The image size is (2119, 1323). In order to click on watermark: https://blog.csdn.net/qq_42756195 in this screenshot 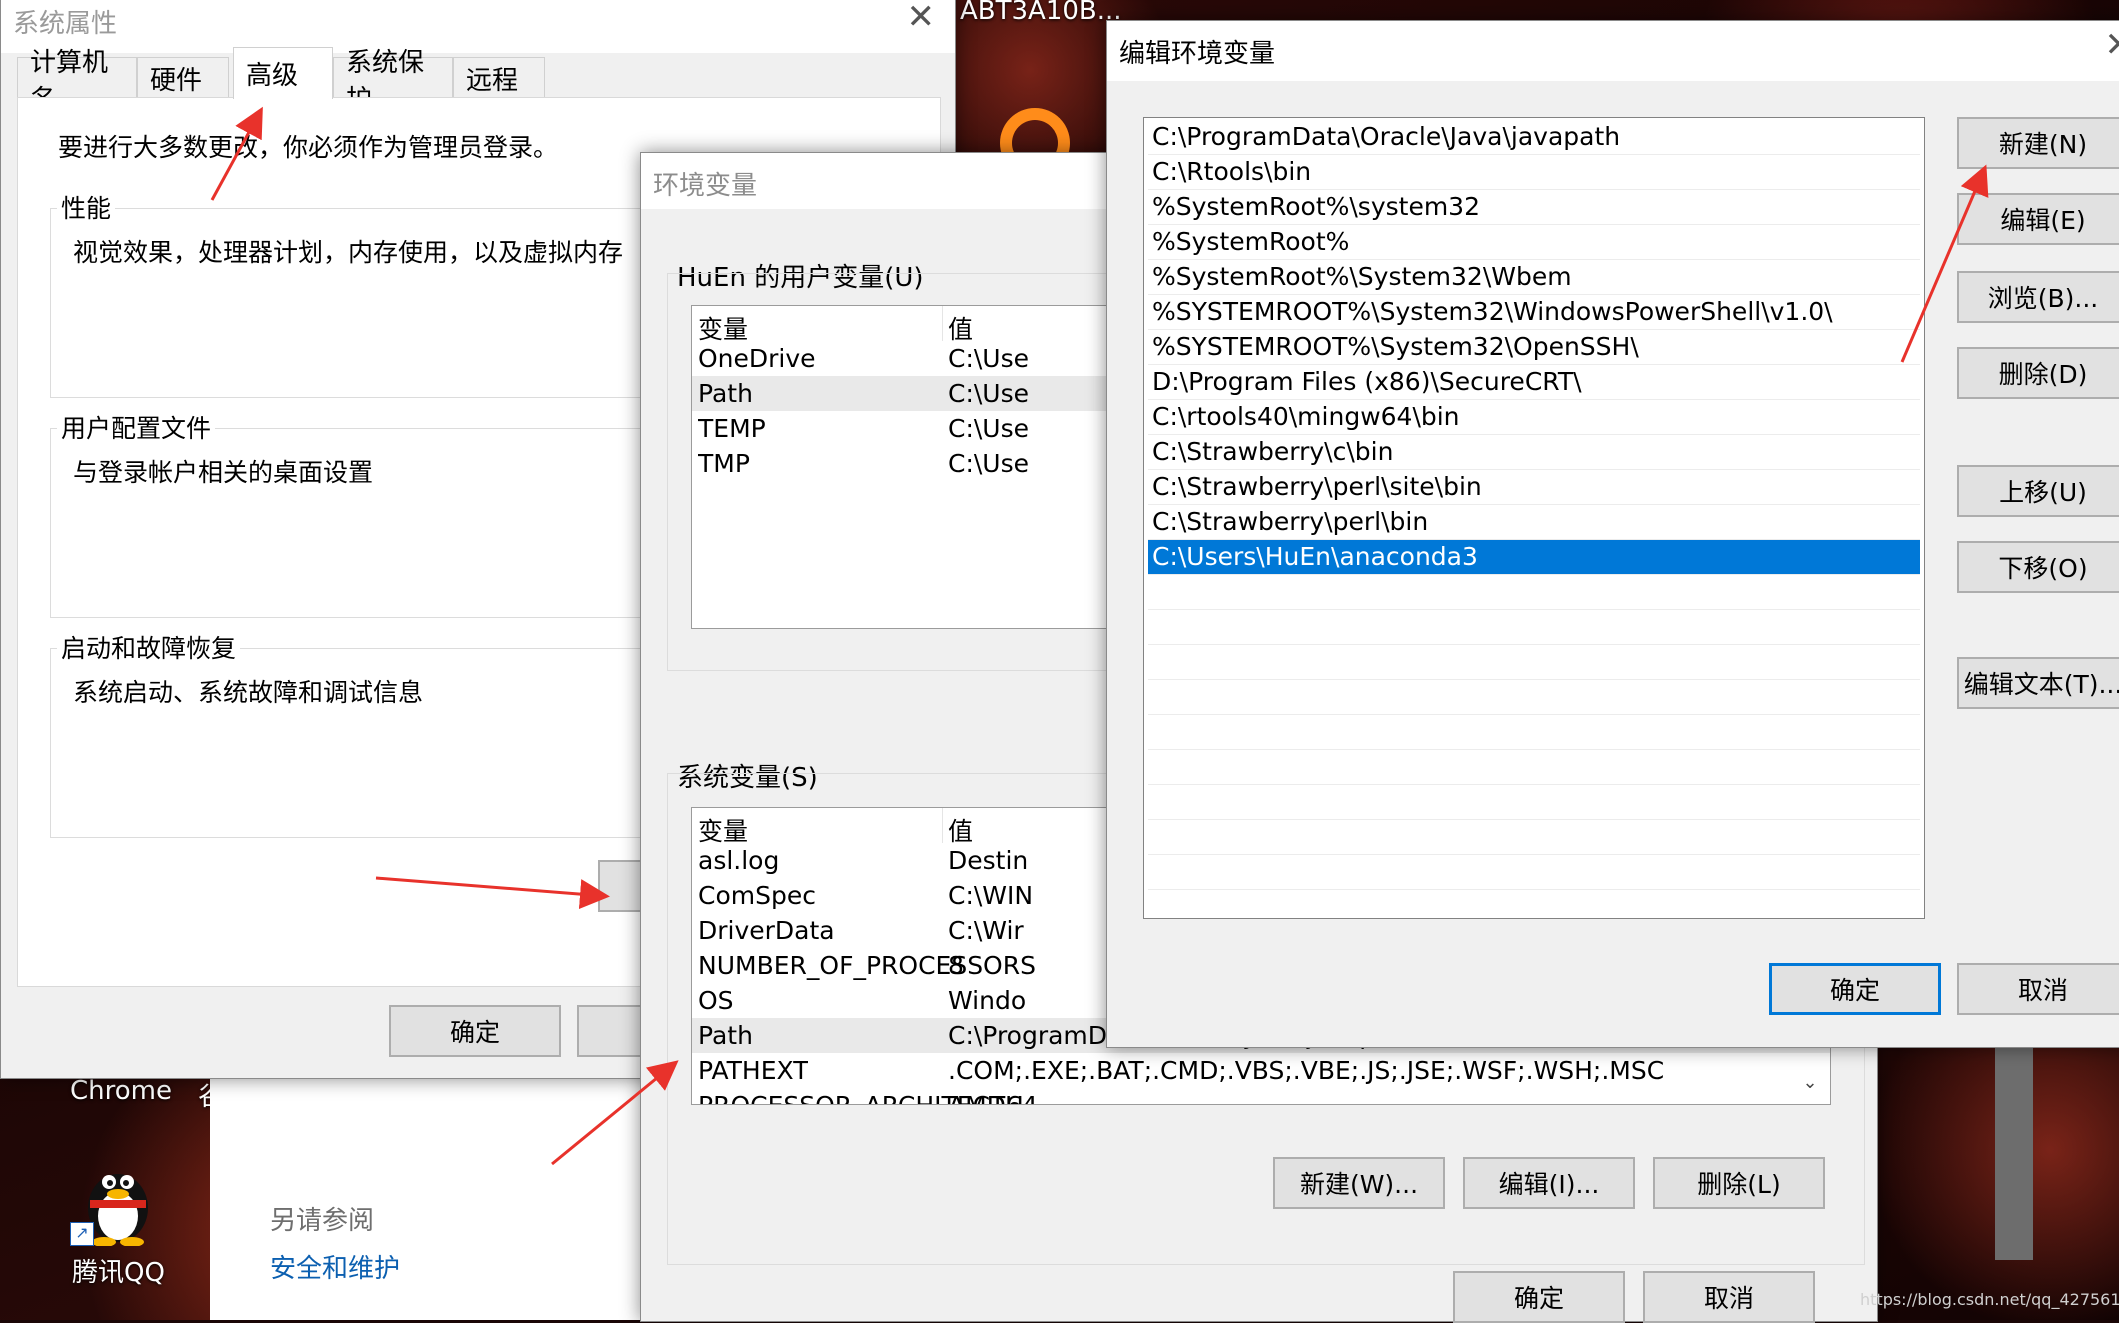, I will do `click(1989, 1299)`.